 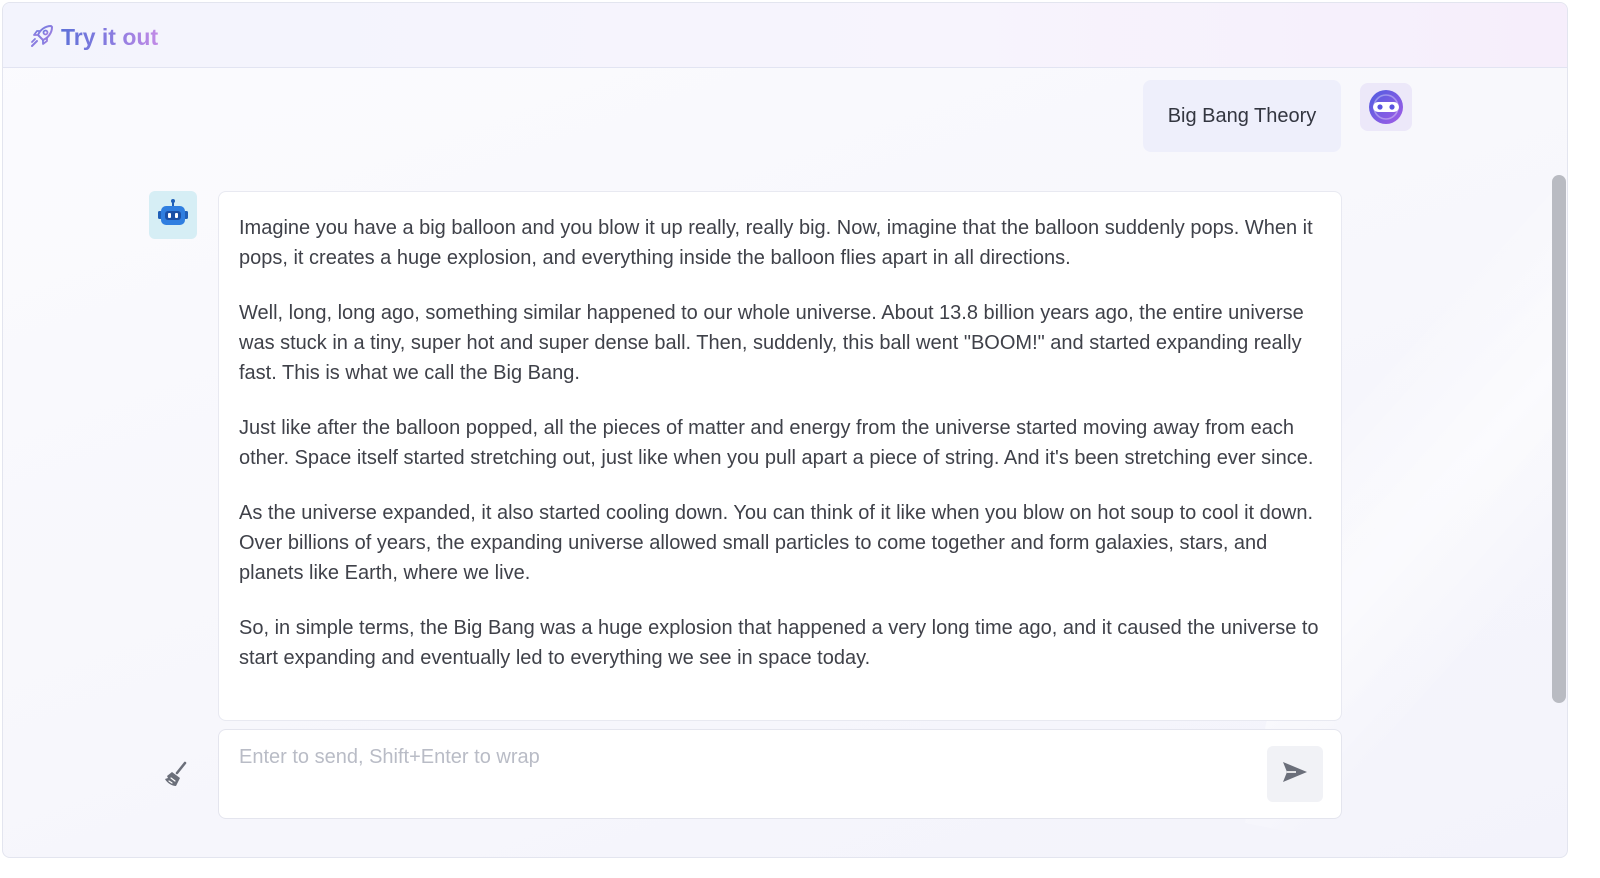 I want to click on scrollbar-thumb, so click(x=1559, y=439).